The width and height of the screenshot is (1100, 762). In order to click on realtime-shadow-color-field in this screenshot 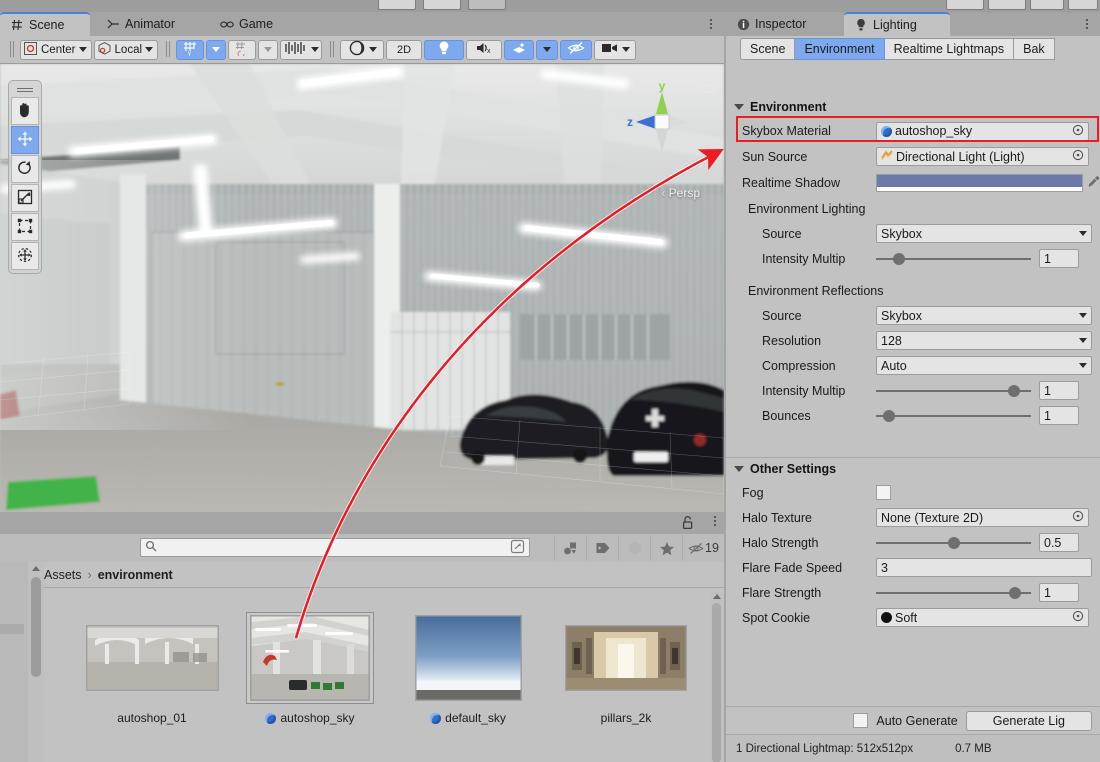, I will do `click(979, 183)`.